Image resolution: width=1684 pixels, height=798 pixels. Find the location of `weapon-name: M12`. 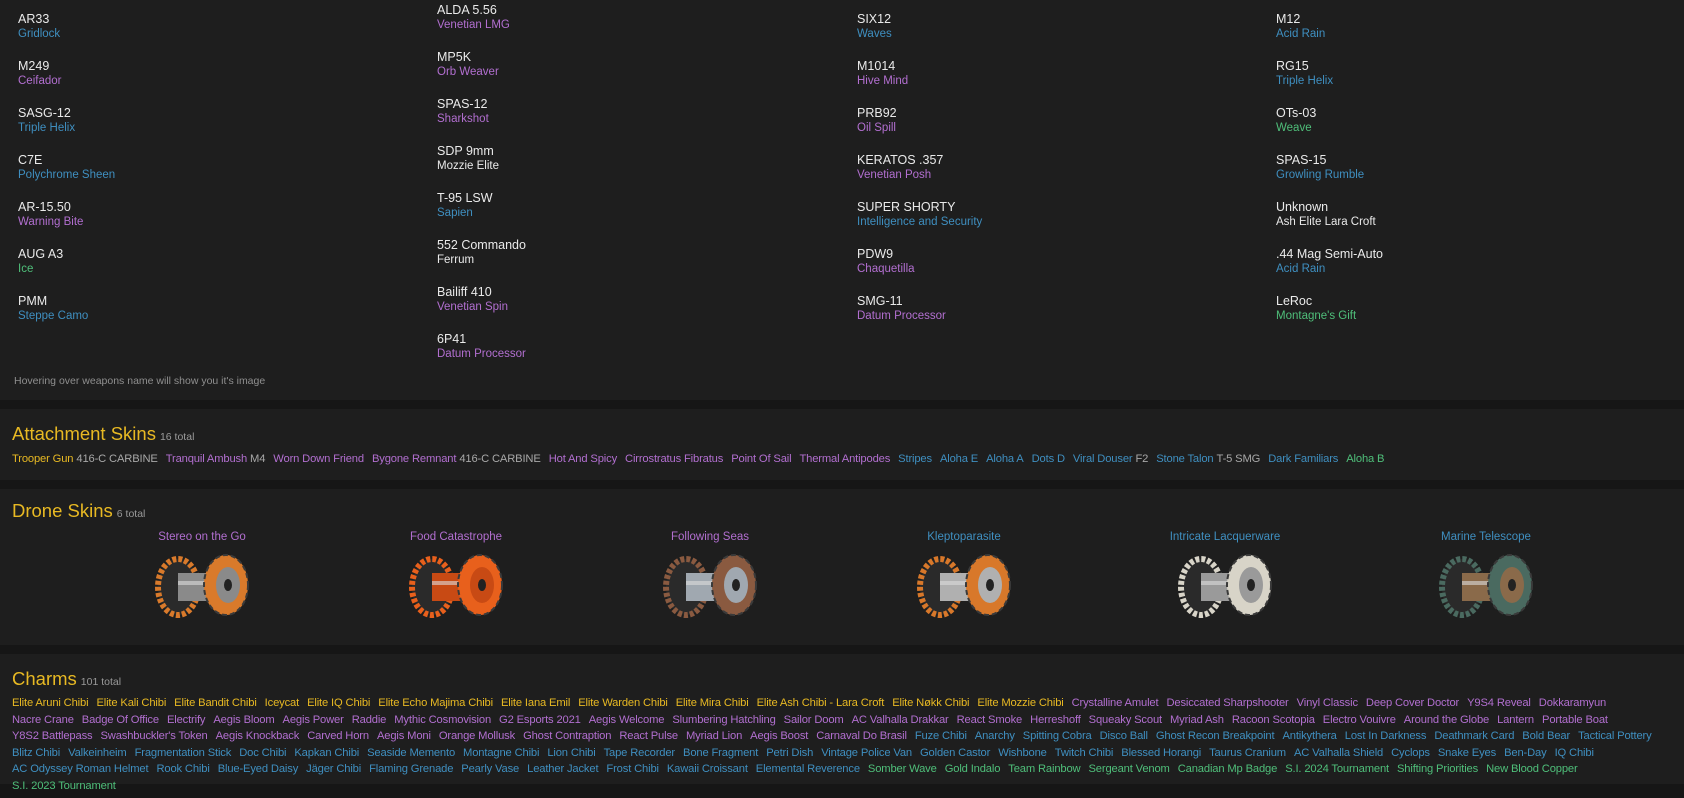

weapon-name: M12 is located at coordinates (1480, 19).